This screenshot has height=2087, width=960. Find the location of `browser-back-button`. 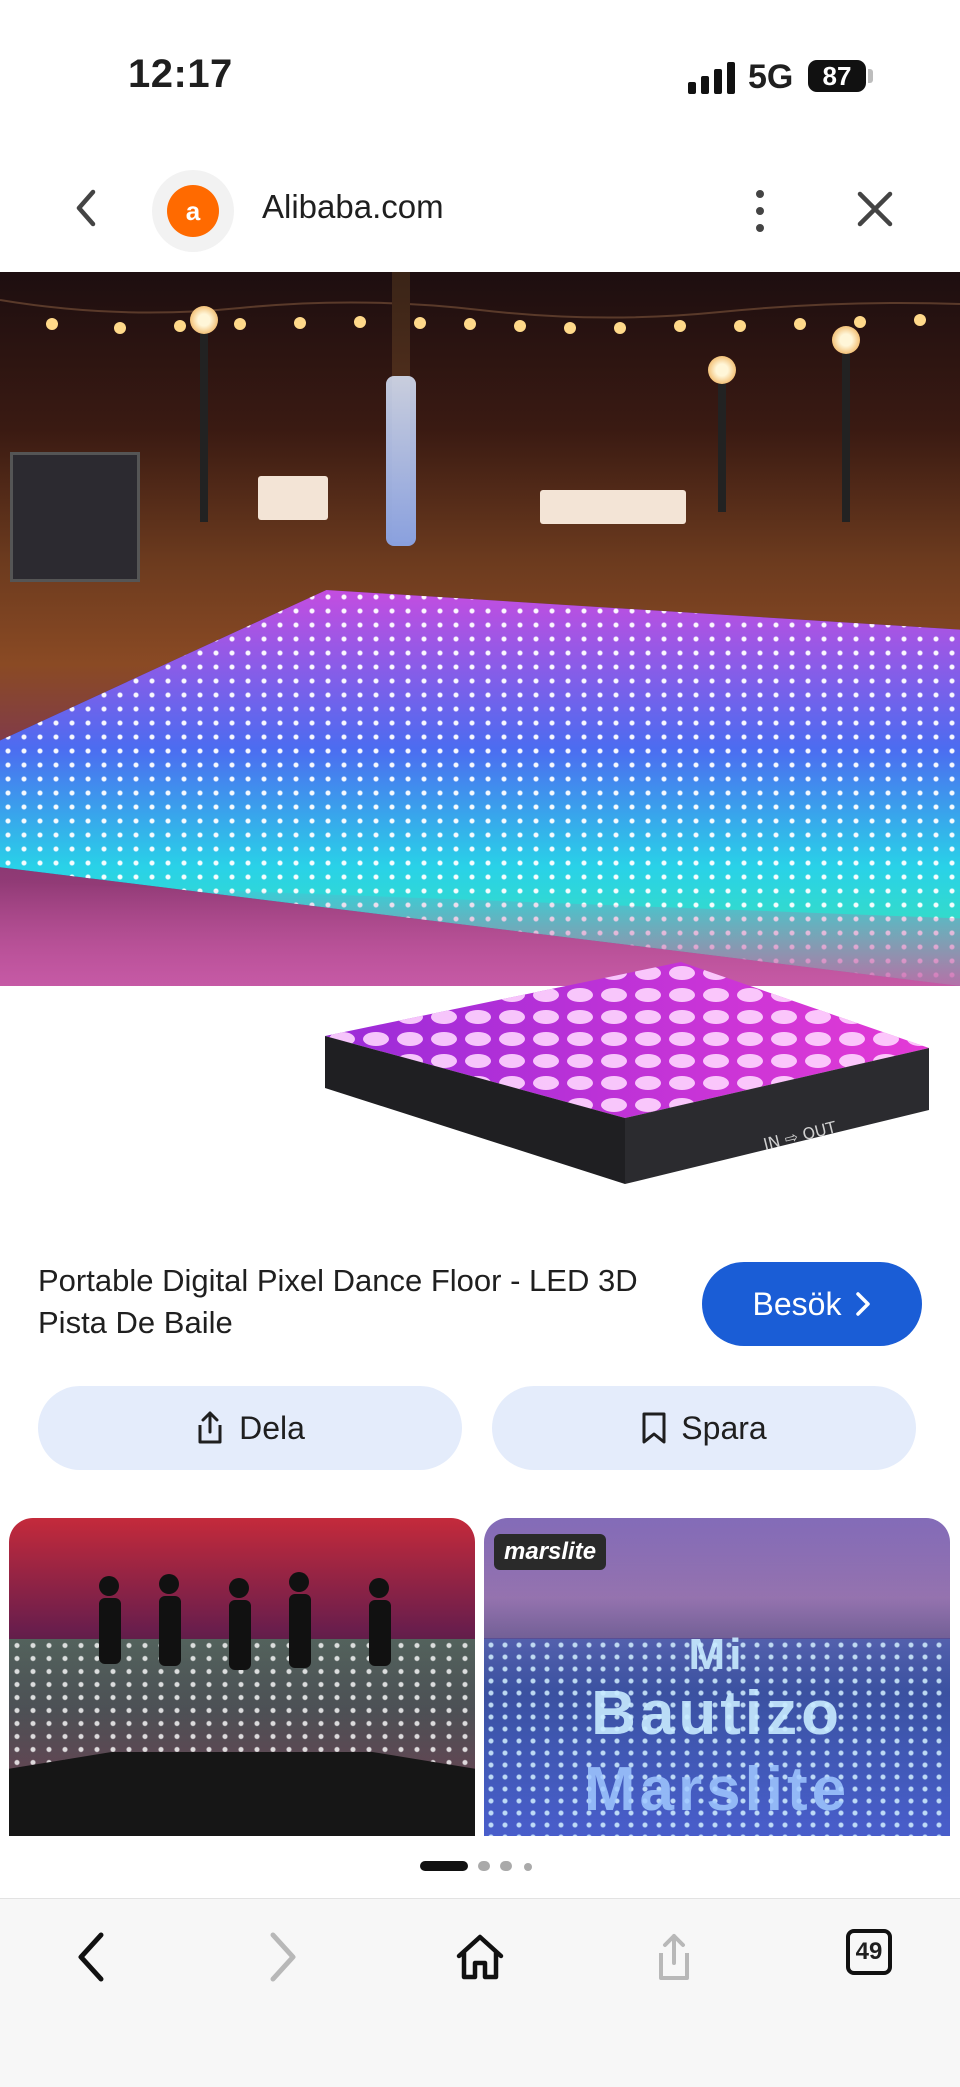

browser-back-button is located at coordinates (90, 1957).